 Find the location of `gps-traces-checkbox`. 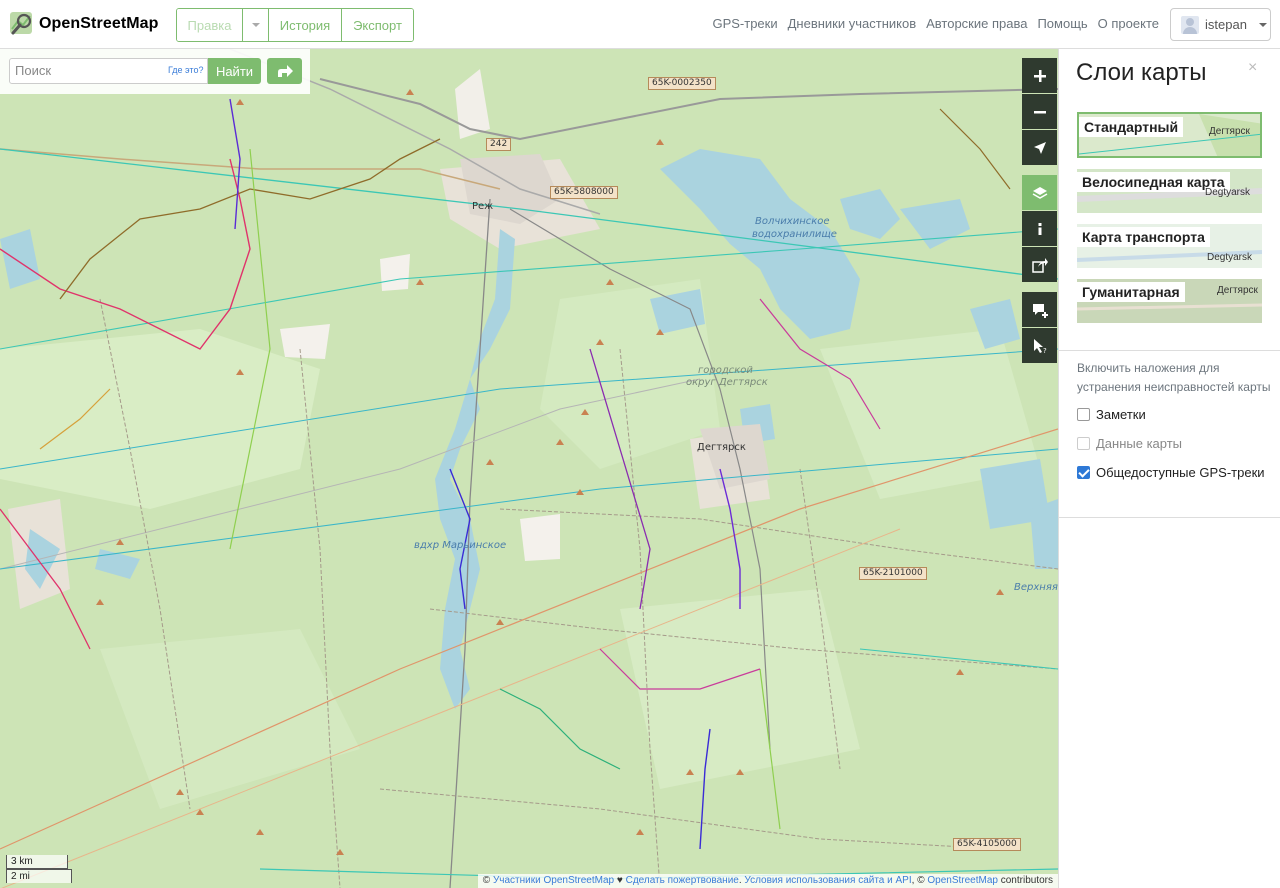

gps-traces-checkbox is located at coordinates (1083, 472).